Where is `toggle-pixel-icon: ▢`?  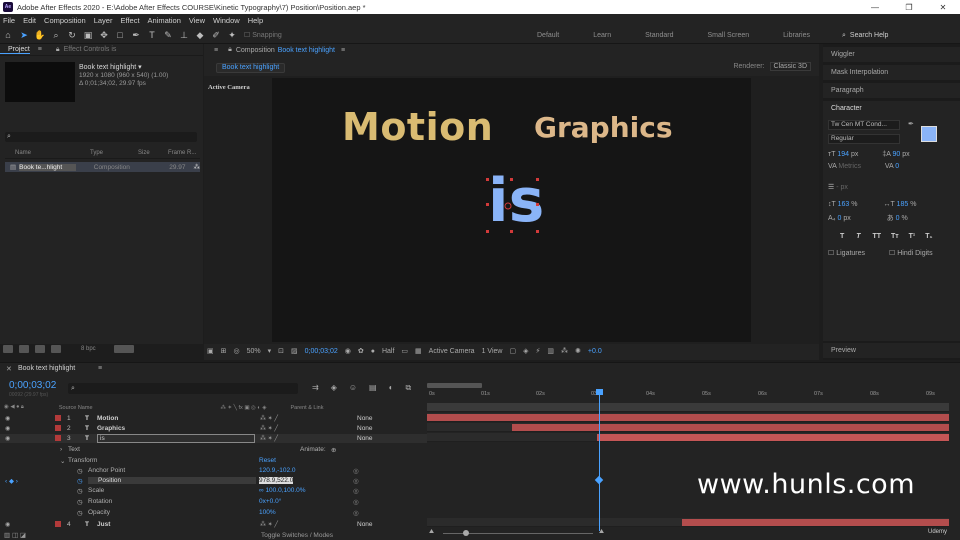 toggle-pixel-icon: ▢ is located at coordinates (512, 351).